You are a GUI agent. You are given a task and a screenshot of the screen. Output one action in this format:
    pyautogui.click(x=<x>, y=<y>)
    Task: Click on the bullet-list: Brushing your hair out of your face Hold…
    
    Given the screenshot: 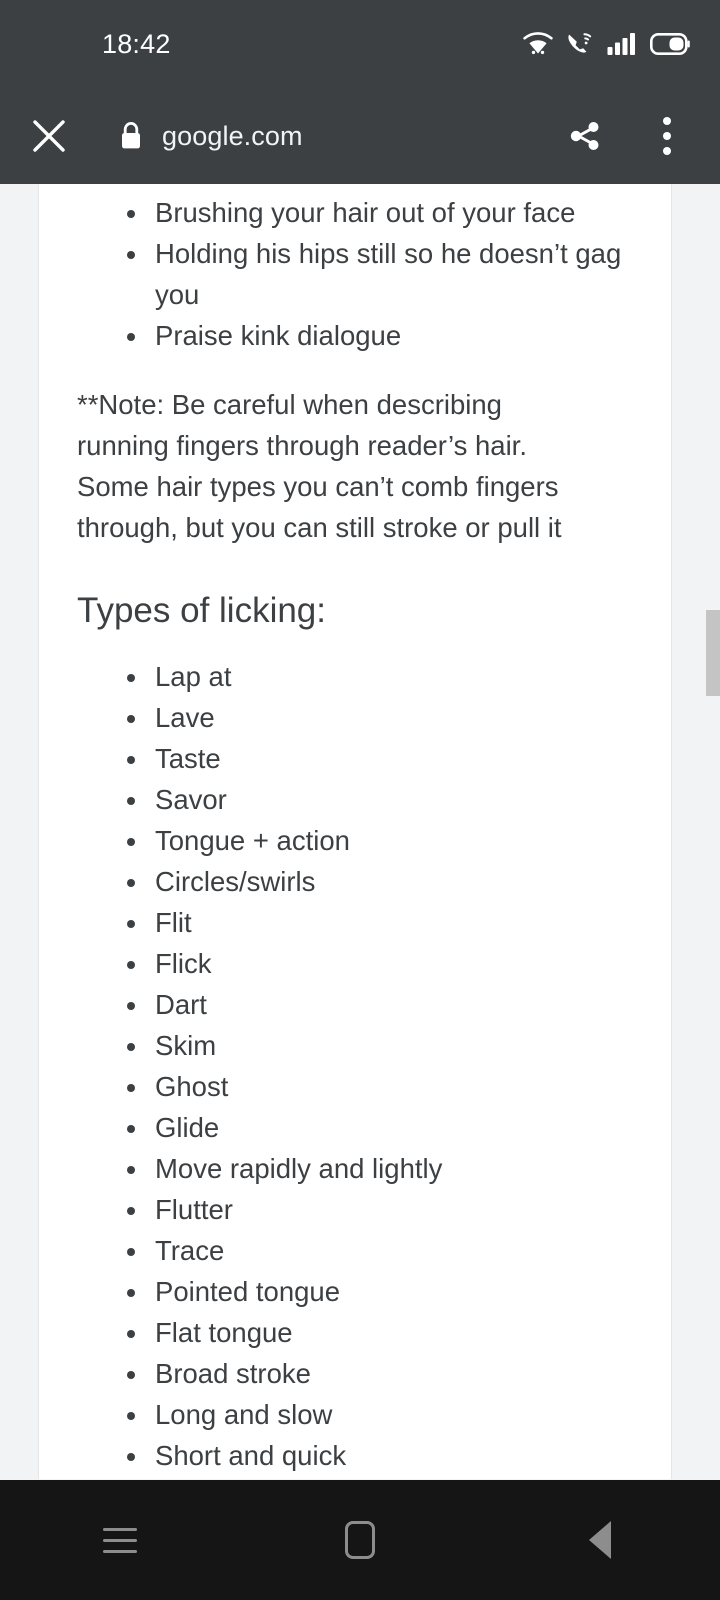 What is the action you would take?
    pyautogui.click(x=354, y=274)
    